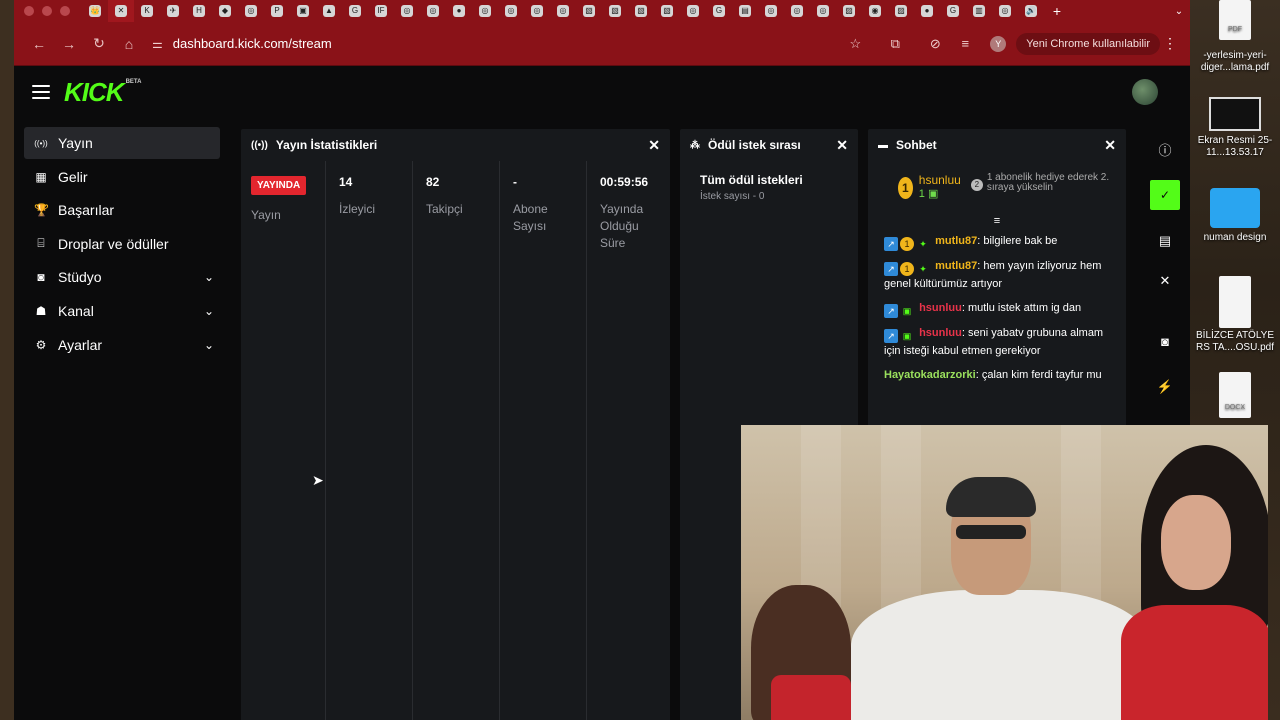 This screenshot has height=720, width=1280. What do you see at coordinates (147, 11) in the screenshot?
I see `browser-tab: K` at bounding box center [147, 11].